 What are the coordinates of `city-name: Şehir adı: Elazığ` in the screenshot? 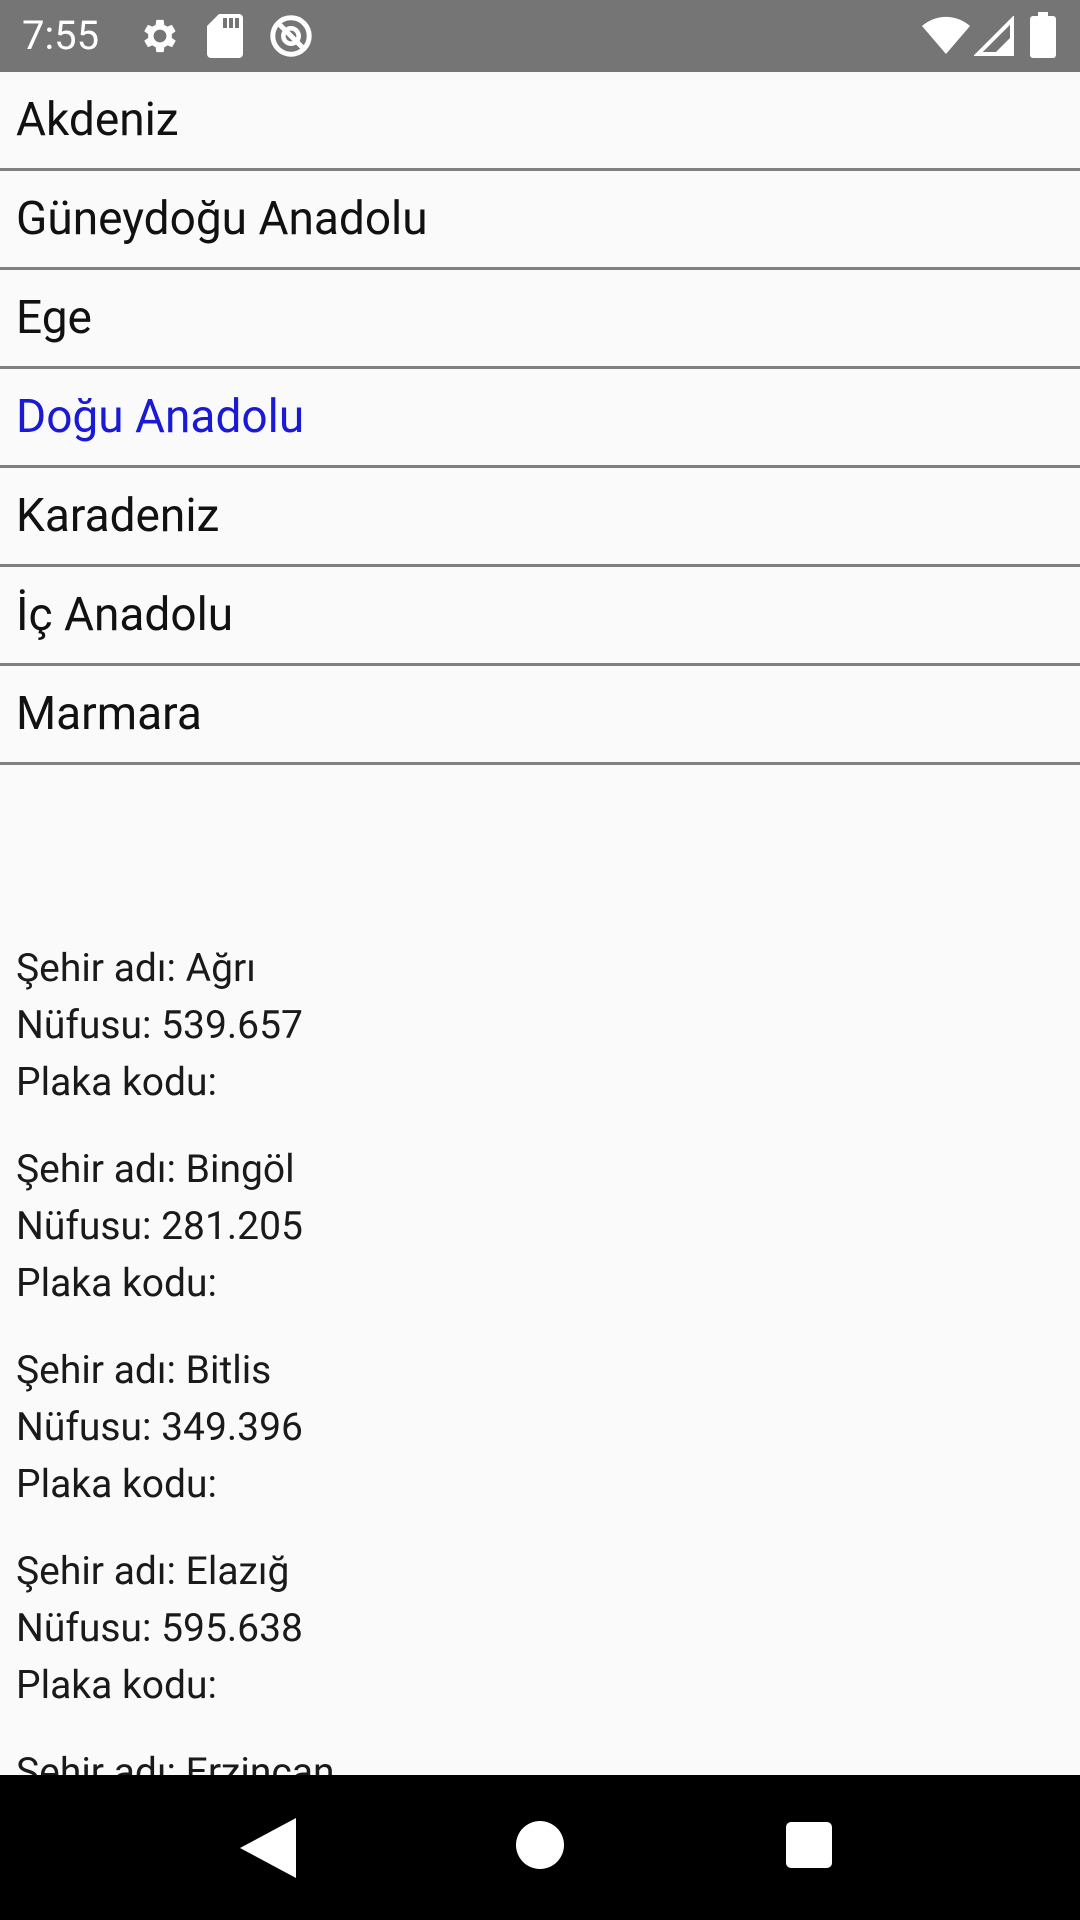 It's located at (153, 1571).